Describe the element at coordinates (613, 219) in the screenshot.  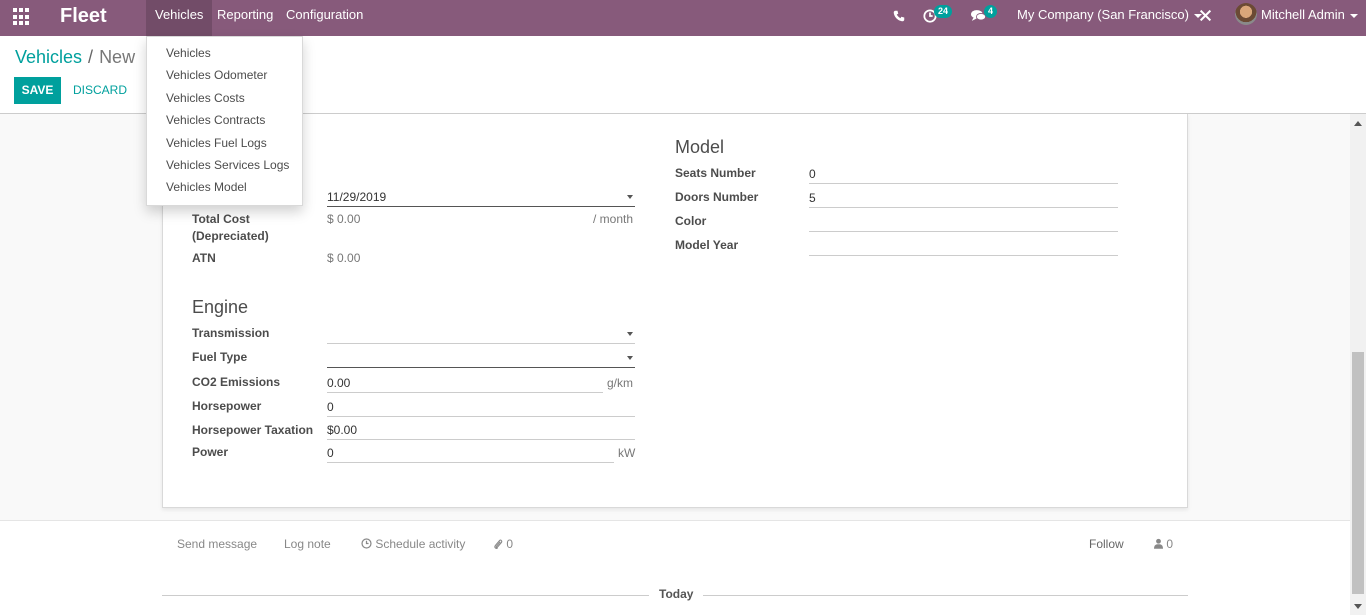
I see `total-cost-unit: / month` at that location.